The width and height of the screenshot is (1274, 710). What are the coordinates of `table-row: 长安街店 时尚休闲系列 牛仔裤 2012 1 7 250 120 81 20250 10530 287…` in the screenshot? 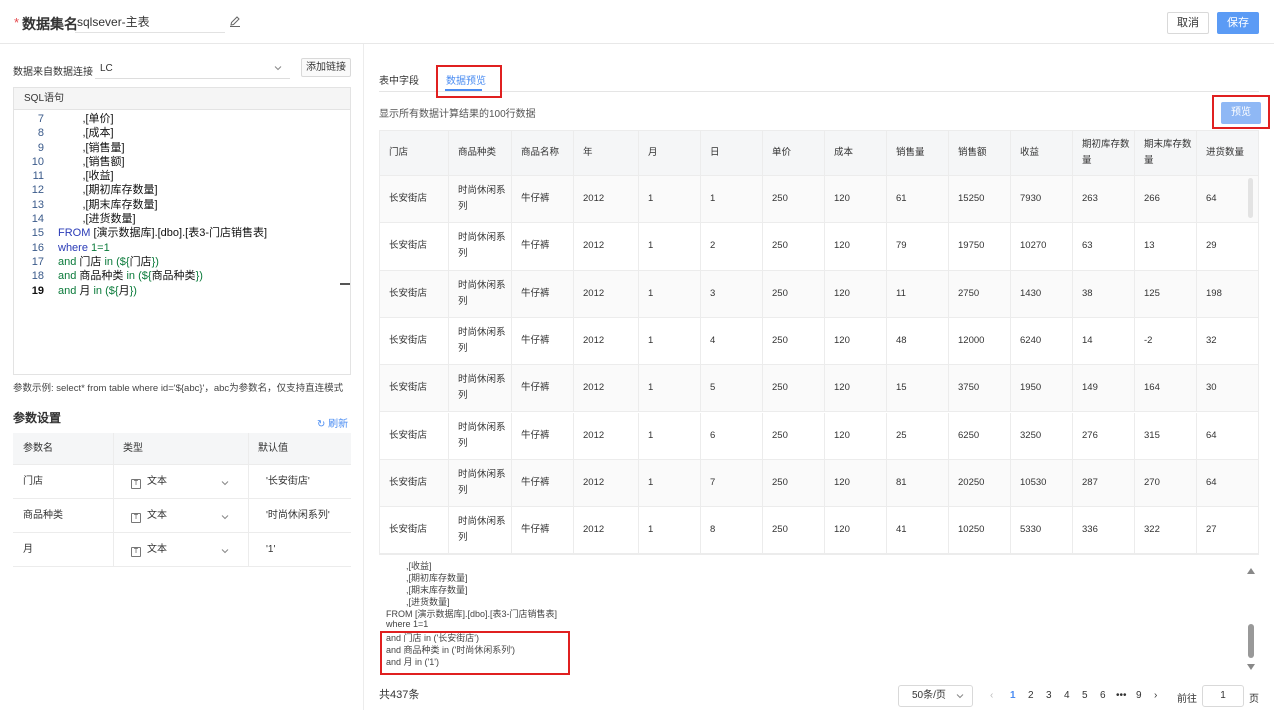 It's located at (819, 483).